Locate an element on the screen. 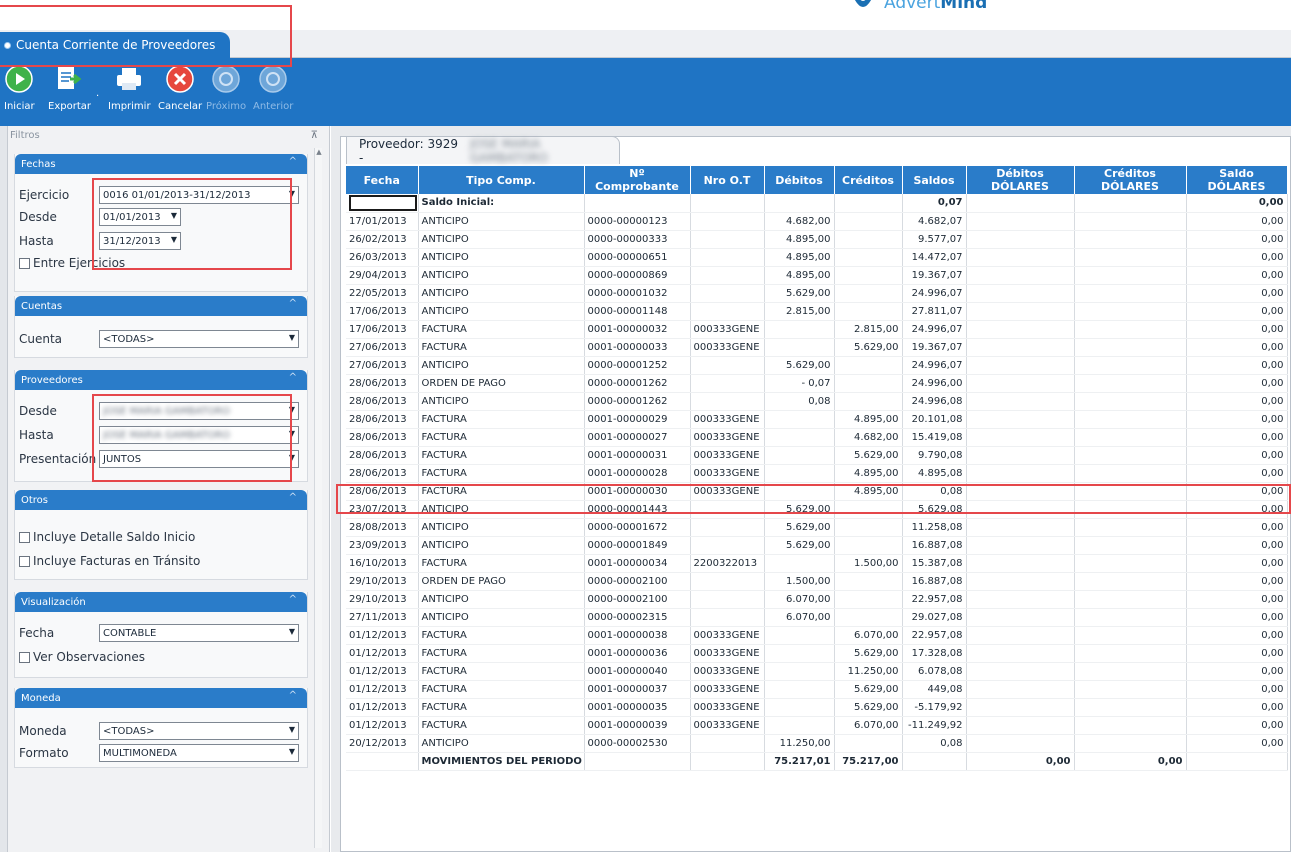 The image size is (1291, 852). selected-cell is located at coordinates (382, 203).